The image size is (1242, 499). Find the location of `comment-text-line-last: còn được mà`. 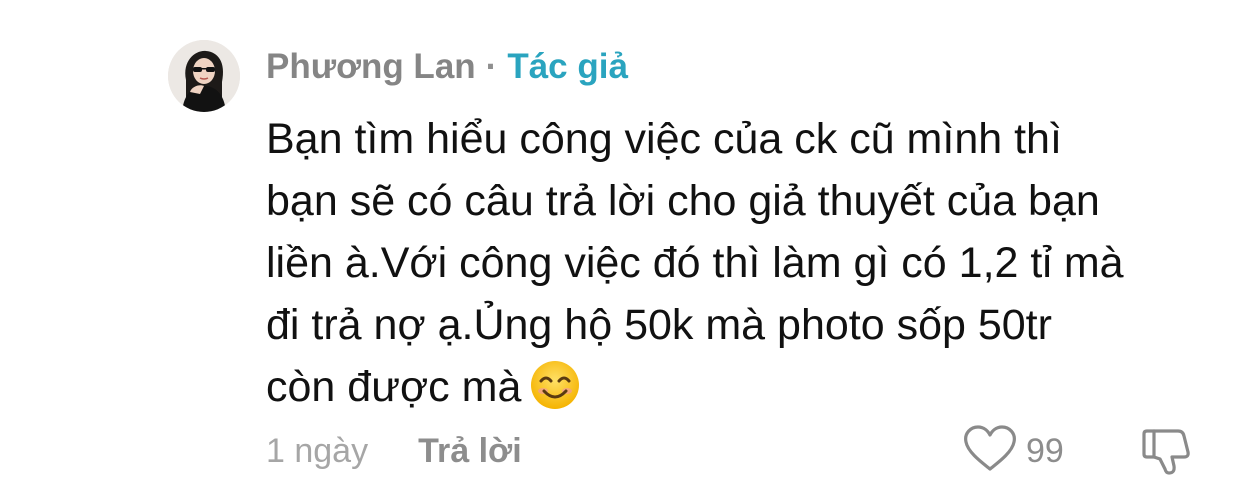

comment-text-line-last: còn được mà is located at coordinates (746, 387).